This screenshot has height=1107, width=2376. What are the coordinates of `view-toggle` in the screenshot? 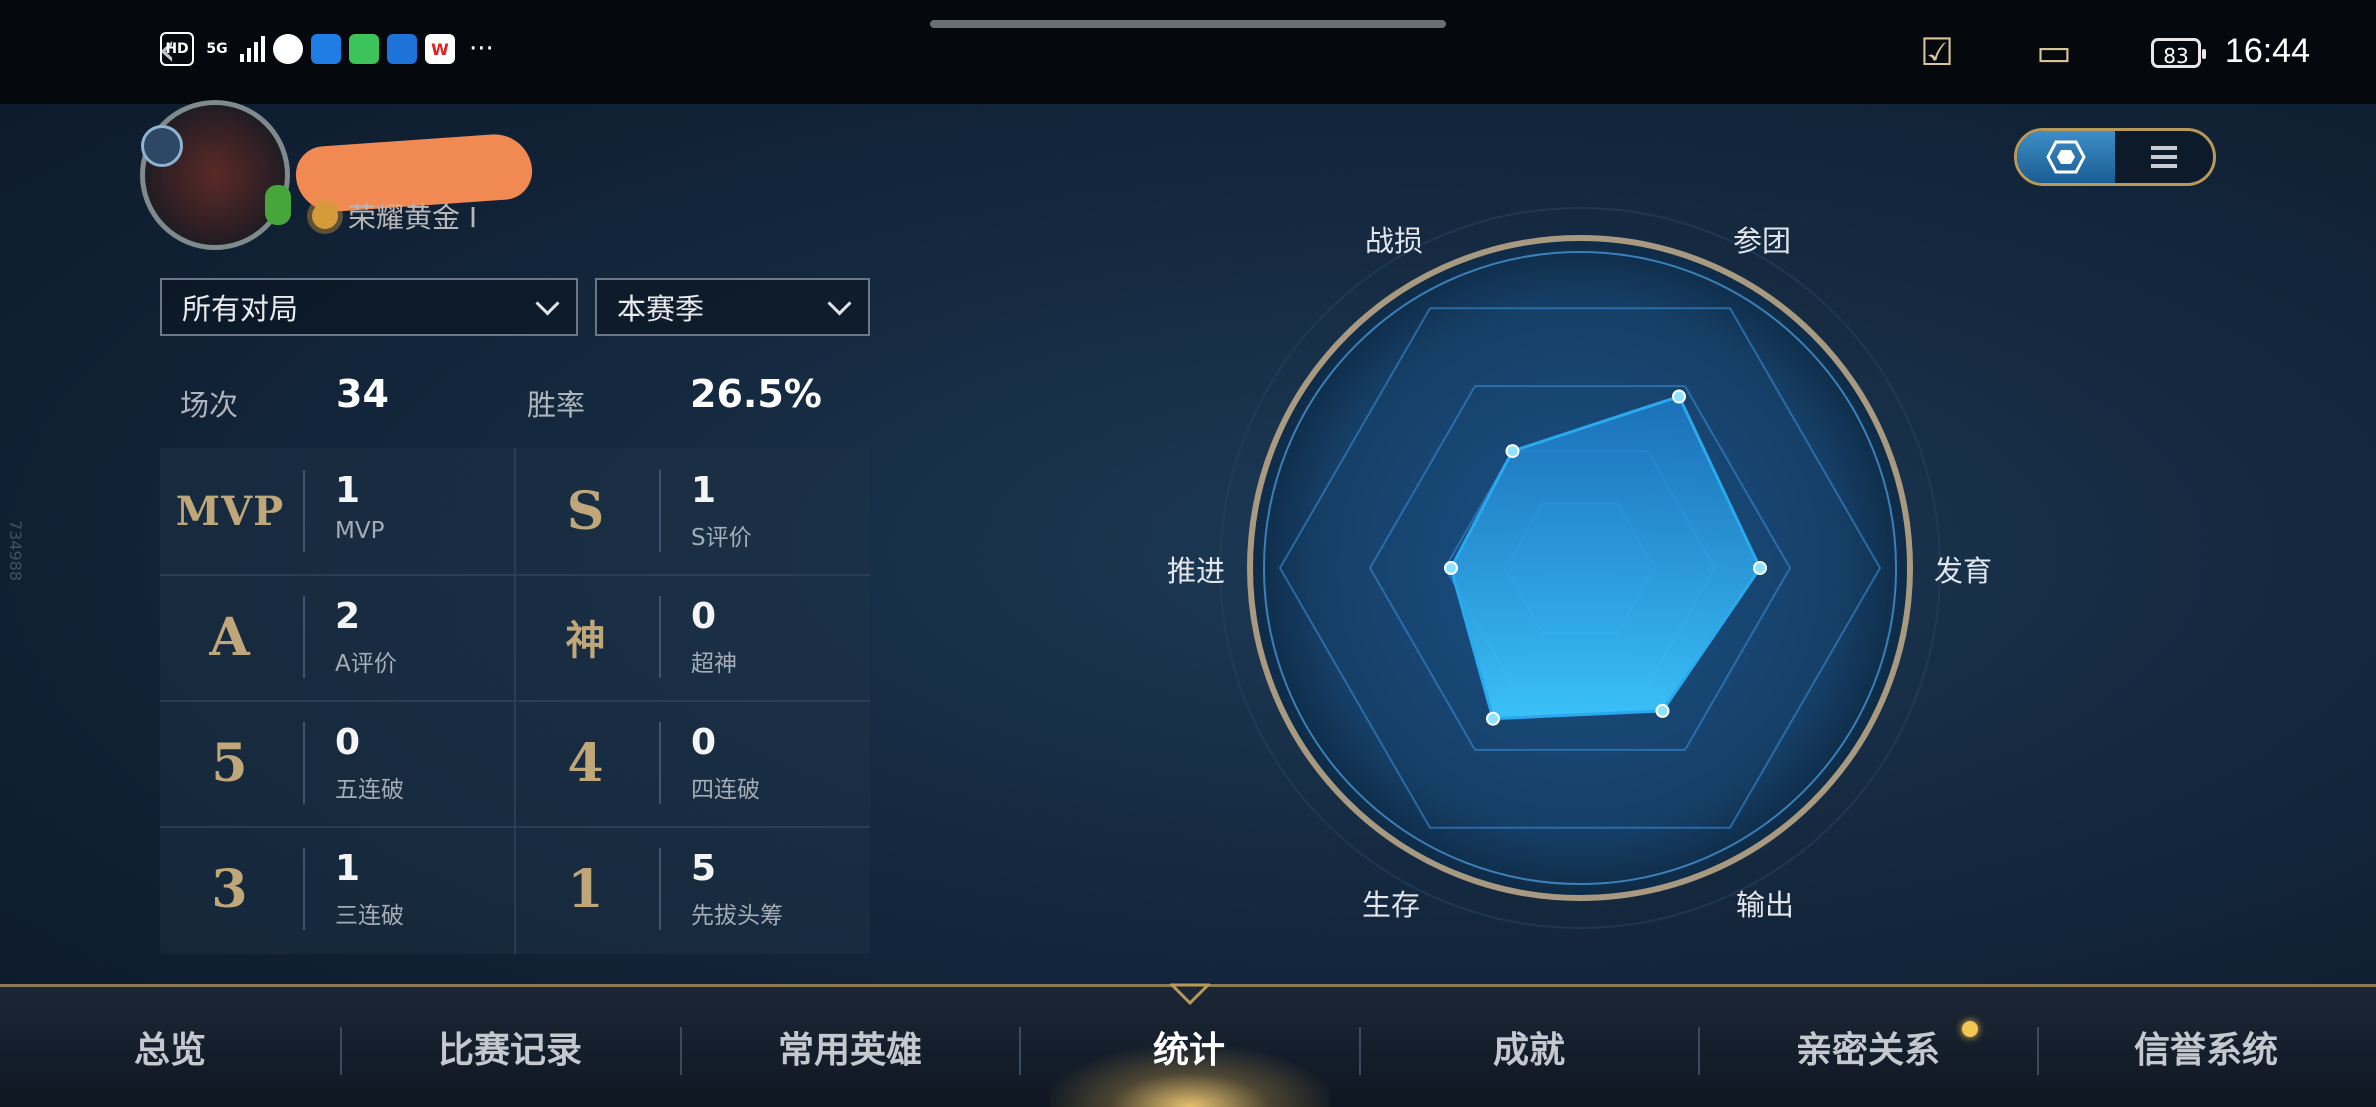 It's located at (2115, 157).